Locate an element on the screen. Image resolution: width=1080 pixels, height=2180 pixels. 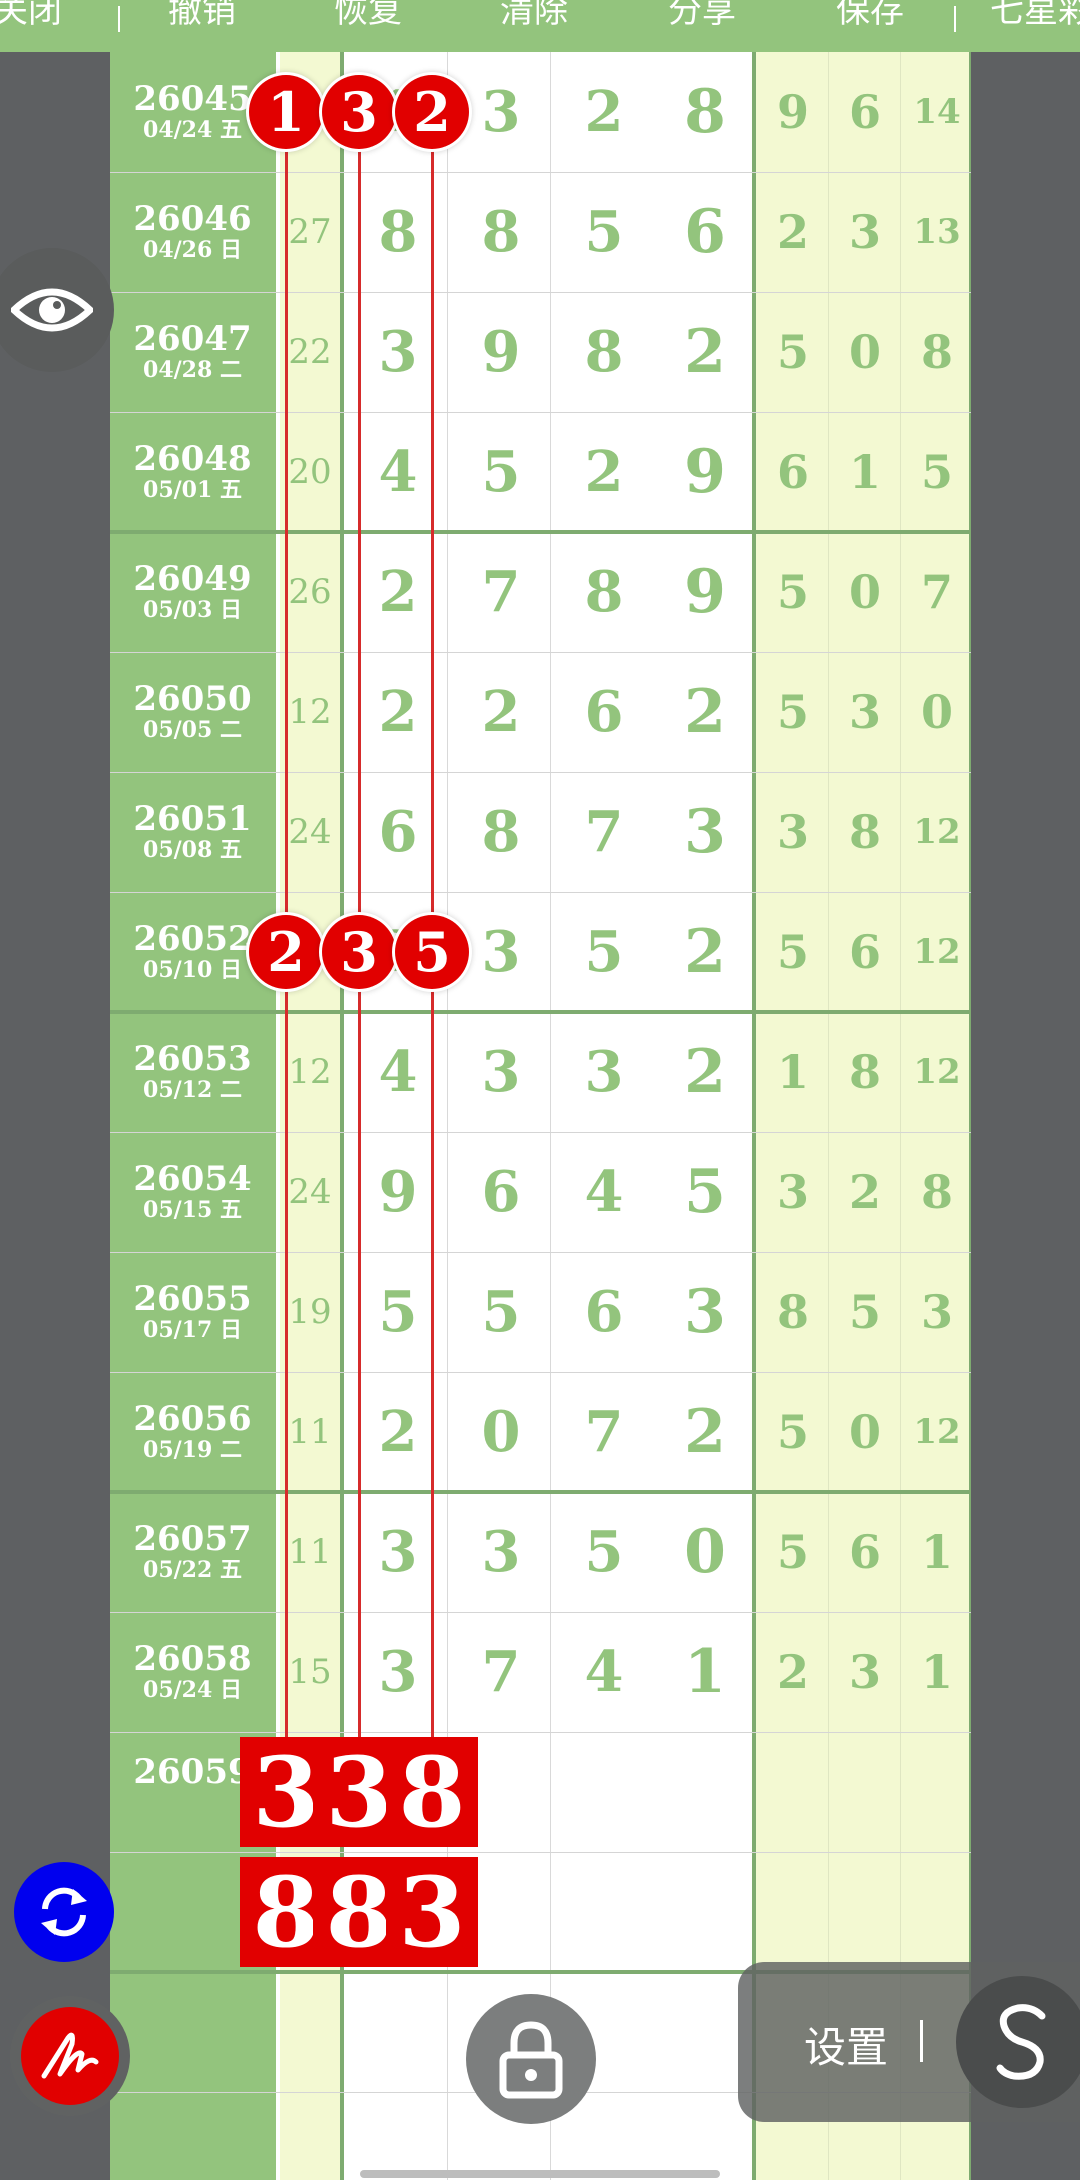
toolbar-item-2: 恢复 is located at coordinates (368, 14).